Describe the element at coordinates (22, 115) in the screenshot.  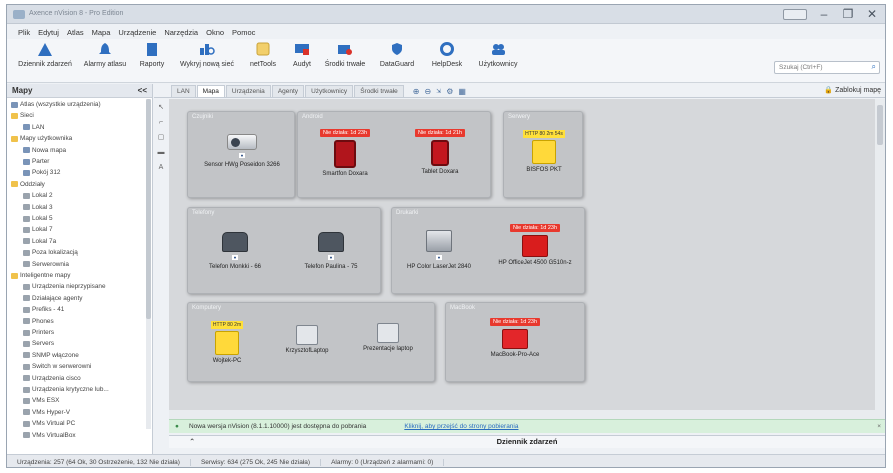
I see `sidebar-item: Sieci` at that location.